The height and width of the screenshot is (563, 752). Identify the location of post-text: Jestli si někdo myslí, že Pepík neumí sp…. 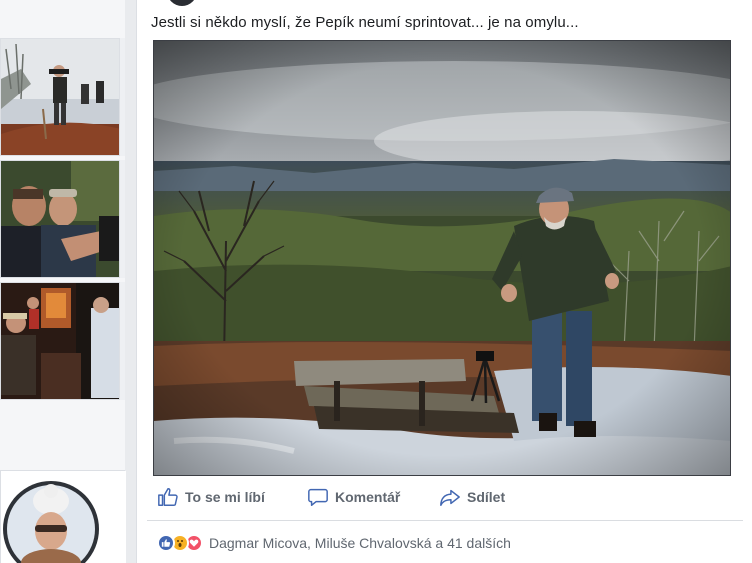
(365, 22).